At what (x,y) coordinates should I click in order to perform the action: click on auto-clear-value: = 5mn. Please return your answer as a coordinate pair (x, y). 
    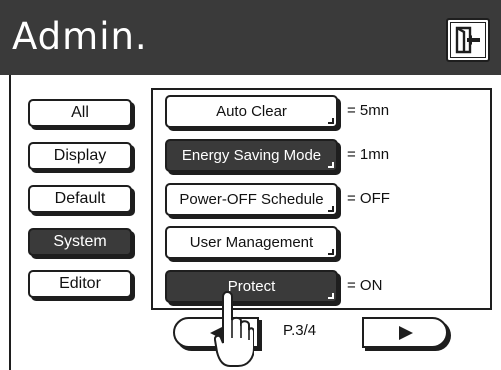
    Looking at the image, I should click on (368, 110).